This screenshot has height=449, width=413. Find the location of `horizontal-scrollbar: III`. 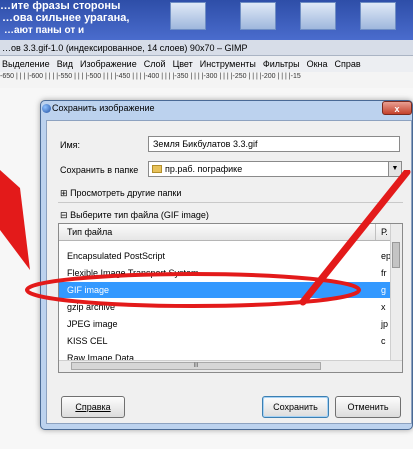

horizontal-scrollbar: III is located at coordinates (230, 366).